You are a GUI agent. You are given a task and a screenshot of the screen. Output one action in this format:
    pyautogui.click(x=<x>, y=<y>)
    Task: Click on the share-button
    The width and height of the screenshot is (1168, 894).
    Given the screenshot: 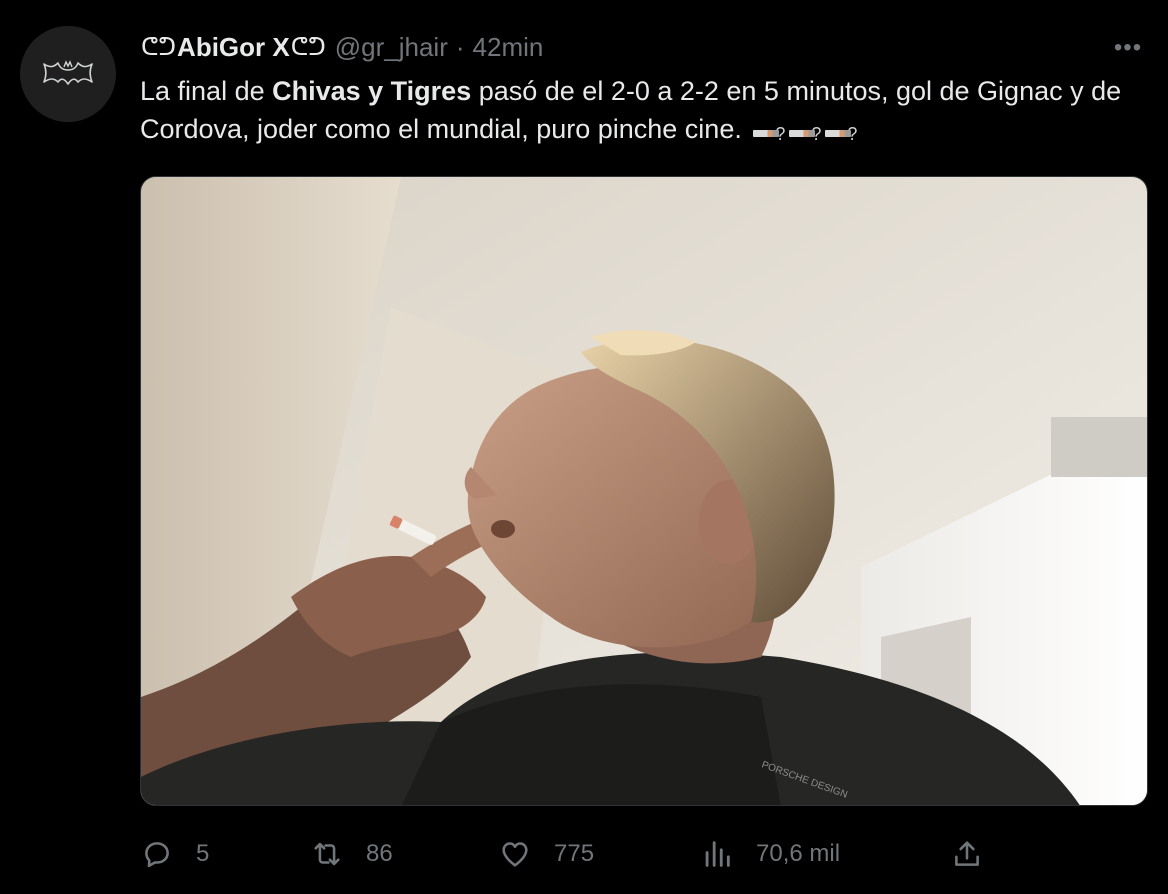 What is the action you would take?
    pyautogui.click(x=967, y=854)
    